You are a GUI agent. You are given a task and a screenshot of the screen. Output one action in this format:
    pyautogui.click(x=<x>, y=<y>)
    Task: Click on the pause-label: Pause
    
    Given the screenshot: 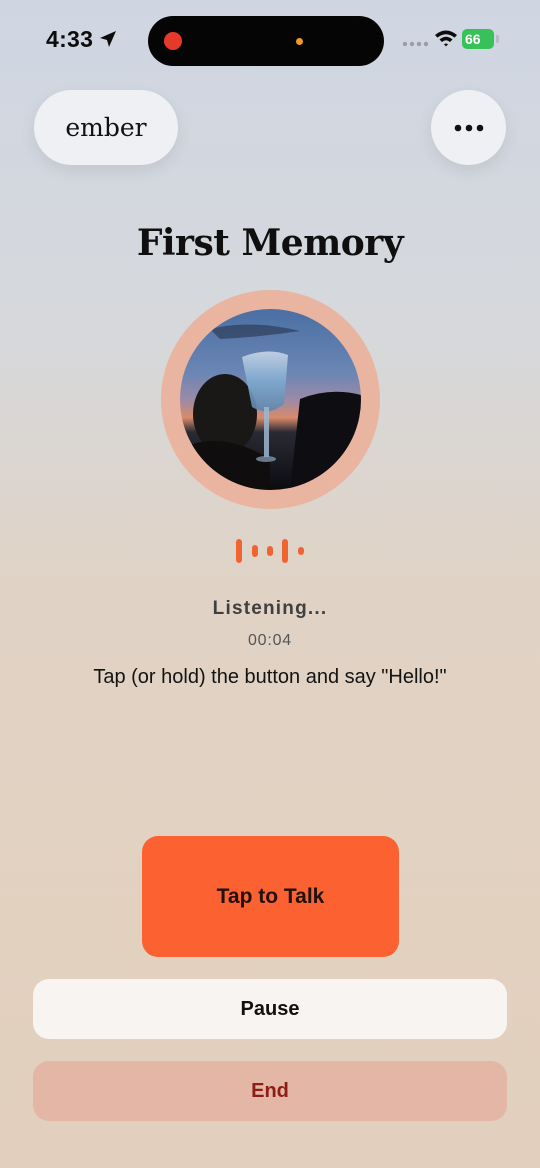 What is the action you would take?
    pyautogui.click(x=270, y=1008)
    